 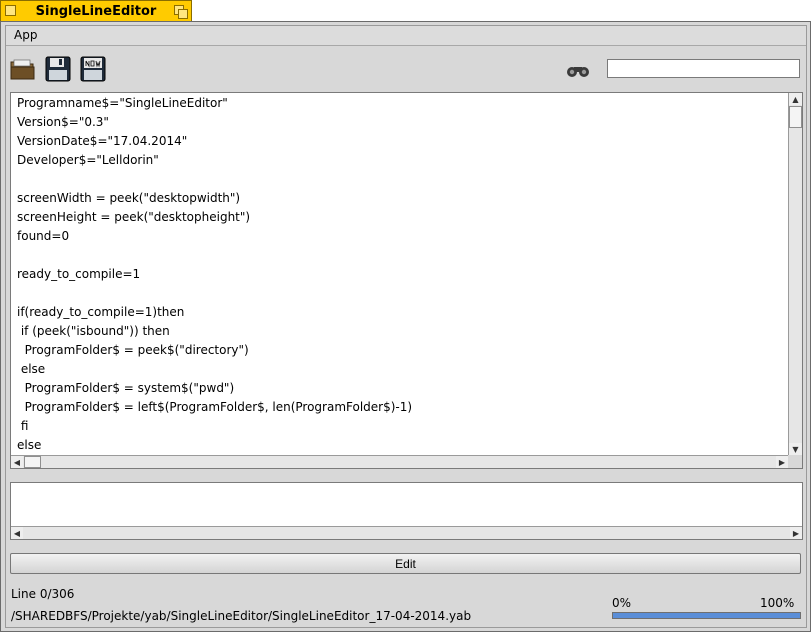 What do you see at coordinates (795, 274) in the screenshot?
I see `vertical-scrollbar: ▲ ▼` at bounding box center [795, 274].